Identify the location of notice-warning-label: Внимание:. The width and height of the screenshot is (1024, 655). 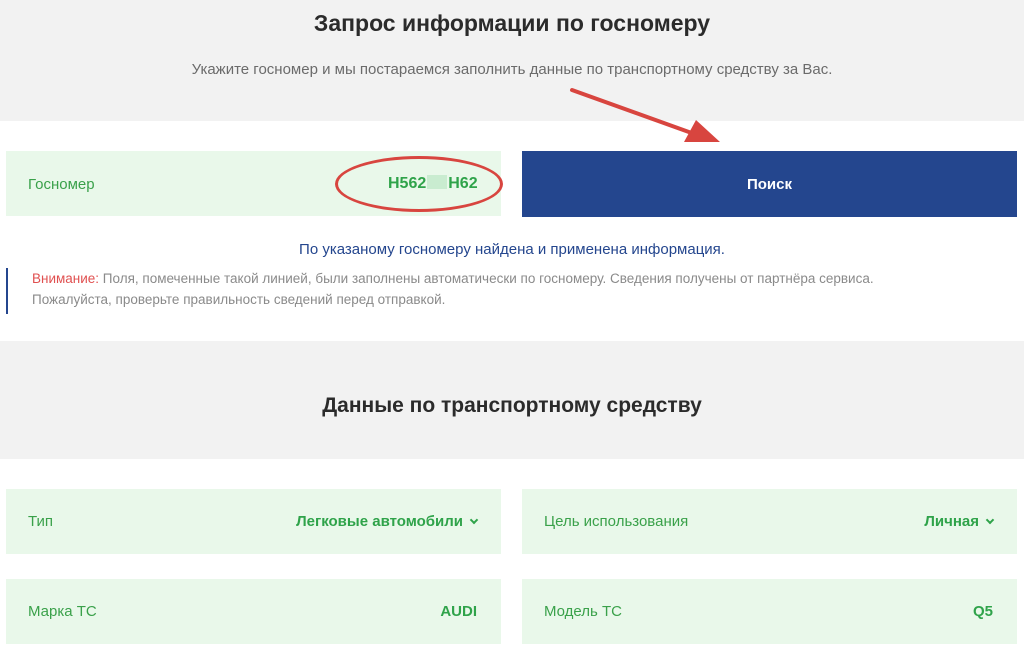
(66, 278).